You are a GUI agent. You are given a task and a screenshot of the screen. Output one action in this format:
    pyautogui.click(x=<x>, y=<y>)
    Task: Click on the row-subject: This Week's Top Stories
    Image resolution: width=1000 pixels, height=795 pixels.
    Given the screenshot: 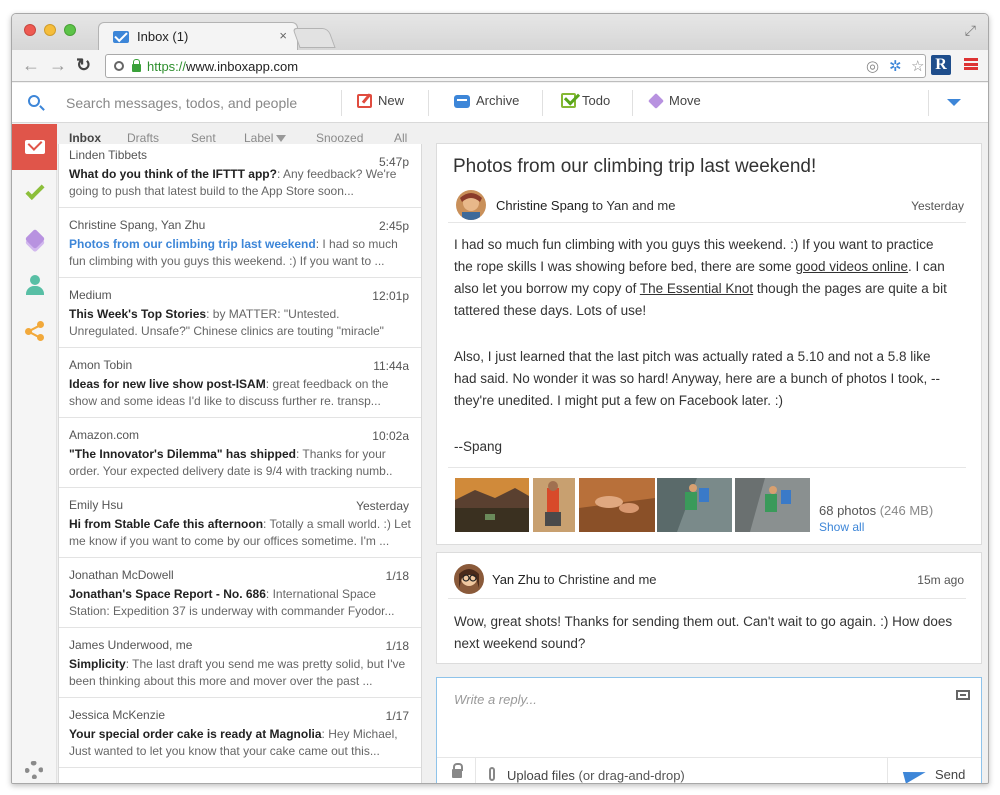 What is the action you would take?
    pyautogui.click(x=138, y=314)
    